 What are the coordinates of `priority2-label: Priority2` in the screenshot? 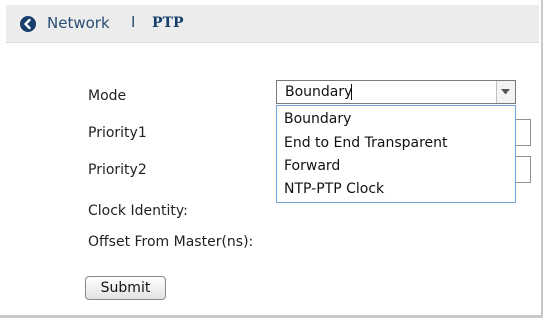 It's located at (117, 170).